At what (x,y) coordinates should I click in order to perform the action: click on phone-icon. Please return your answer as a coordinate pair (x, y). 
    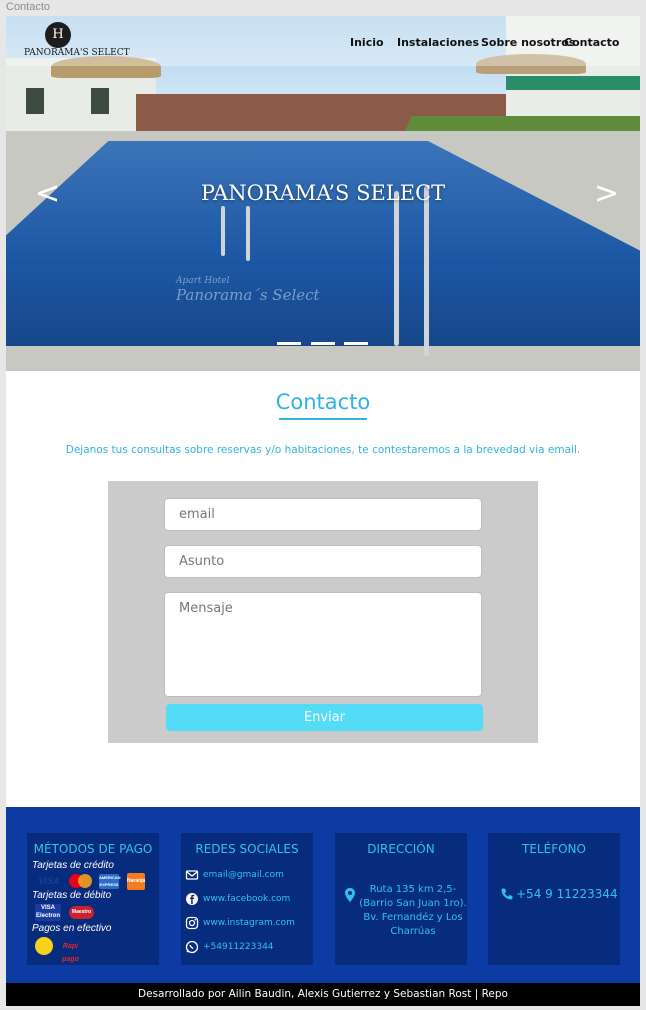
    Looking at the image, I should click on (507, 894).